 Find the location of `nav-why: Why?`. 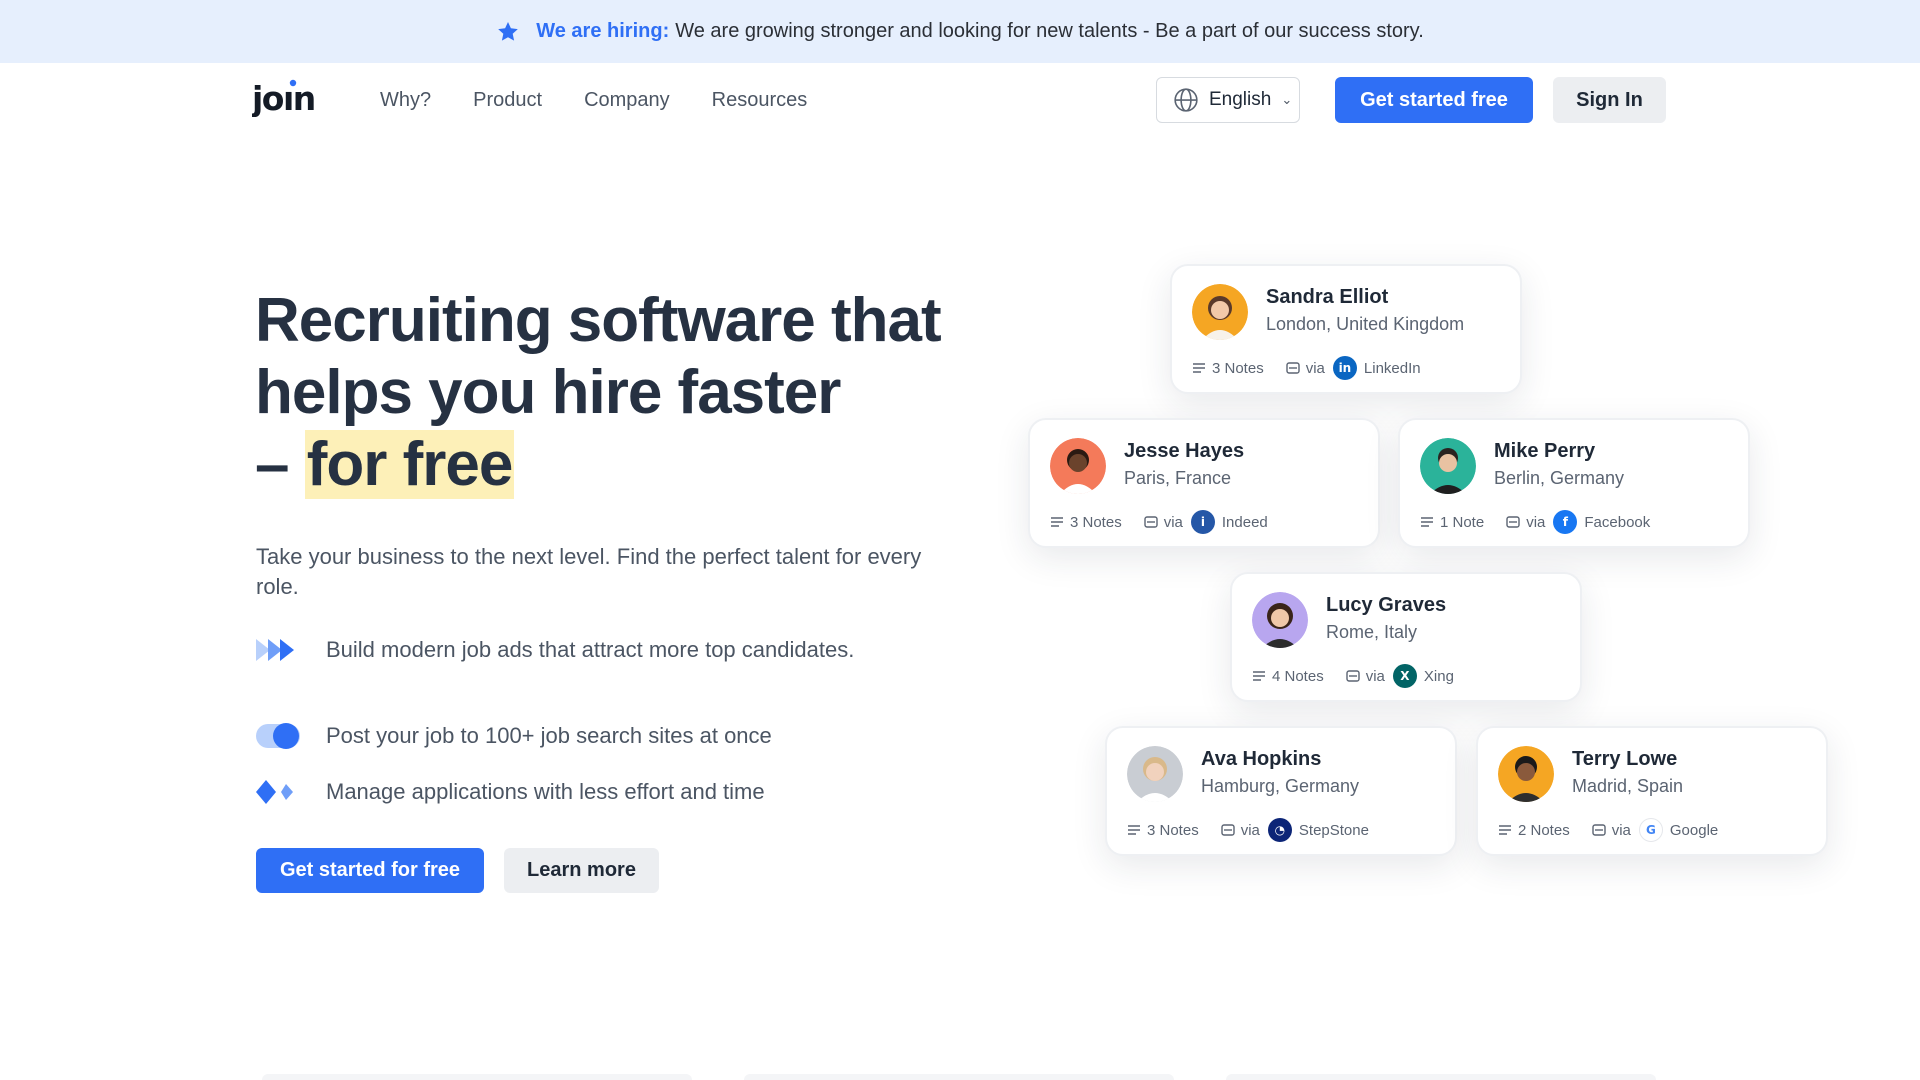

nav-why: Why? is located at coordinates (405, 100).